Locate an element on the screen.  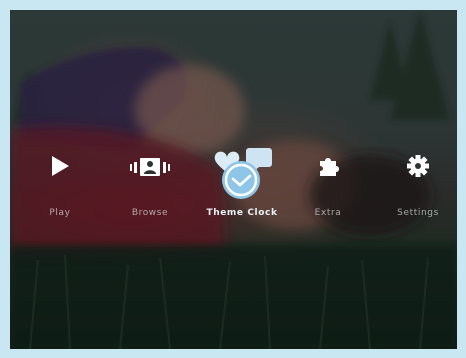
theme-clock-icon is located at coordinates (242, 177).